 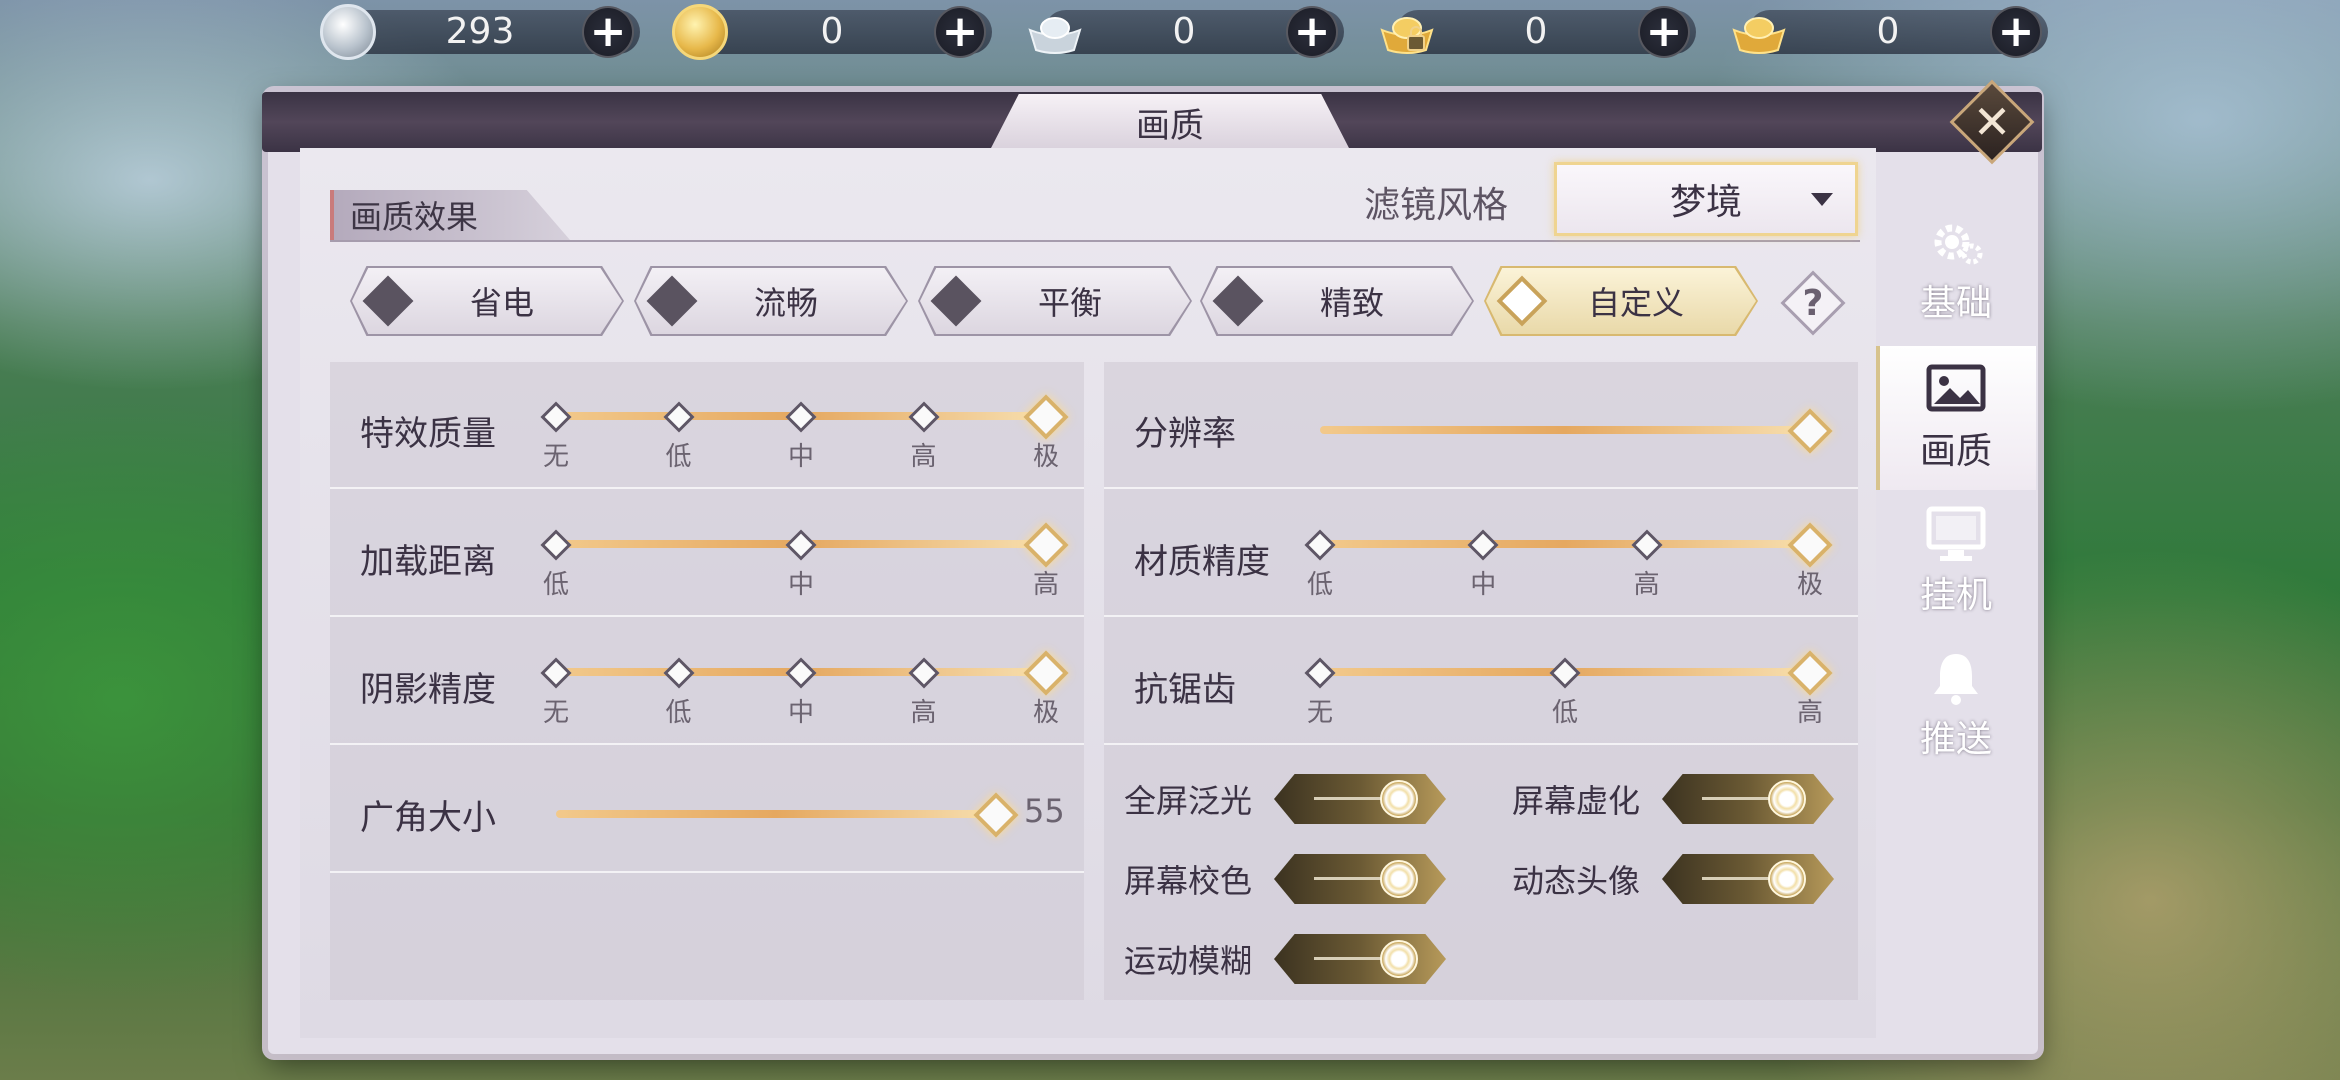 I want to click on setting-label: 抗锯齿, so click(x=1185, y=690).